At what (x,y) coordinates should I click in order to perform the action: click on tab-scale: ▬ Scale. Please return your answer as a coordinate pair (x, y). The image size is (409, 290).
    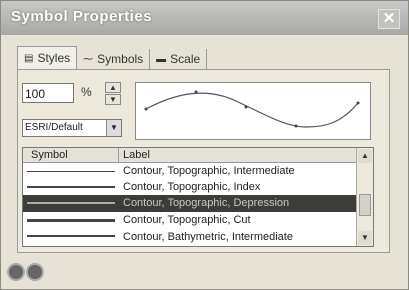
    Looking at the image, I should click on (179, 59).